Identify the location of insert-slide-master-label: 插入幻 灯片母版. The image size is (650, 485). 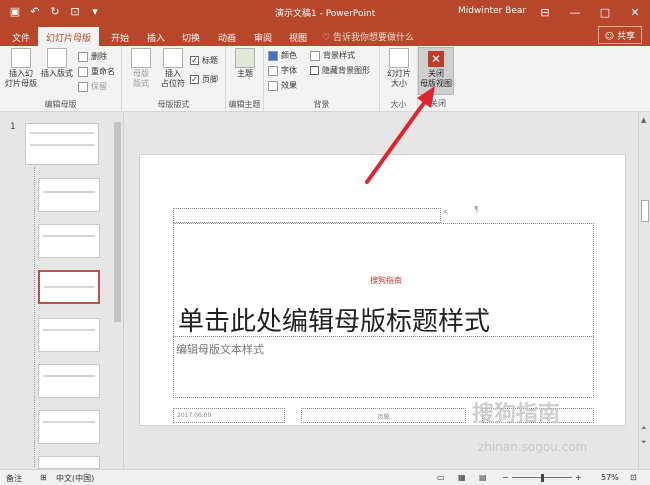
(21, 78).